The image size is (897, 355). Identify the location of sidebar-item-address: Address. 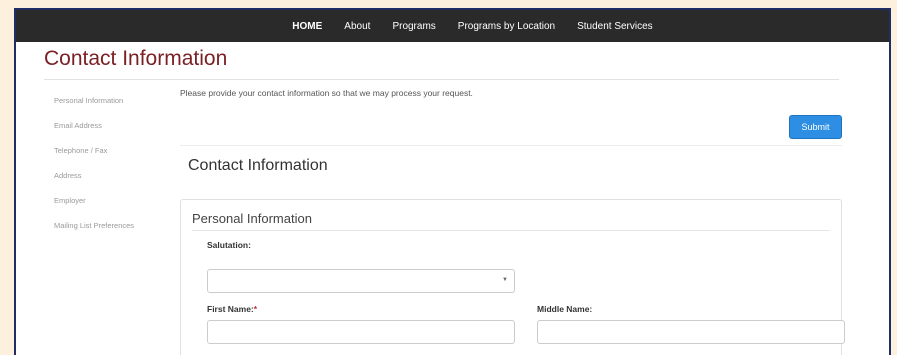
(109, 181).